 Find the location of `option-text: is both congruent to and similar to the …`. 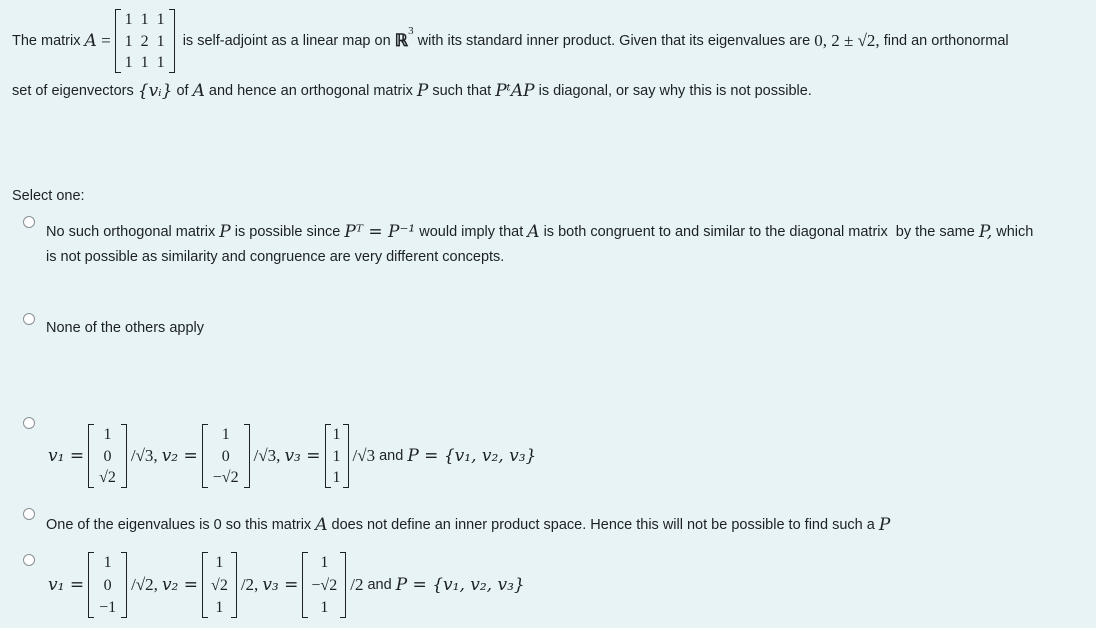

option-text: is both congruent to and similar to the … is located at coordinates (759, 232).